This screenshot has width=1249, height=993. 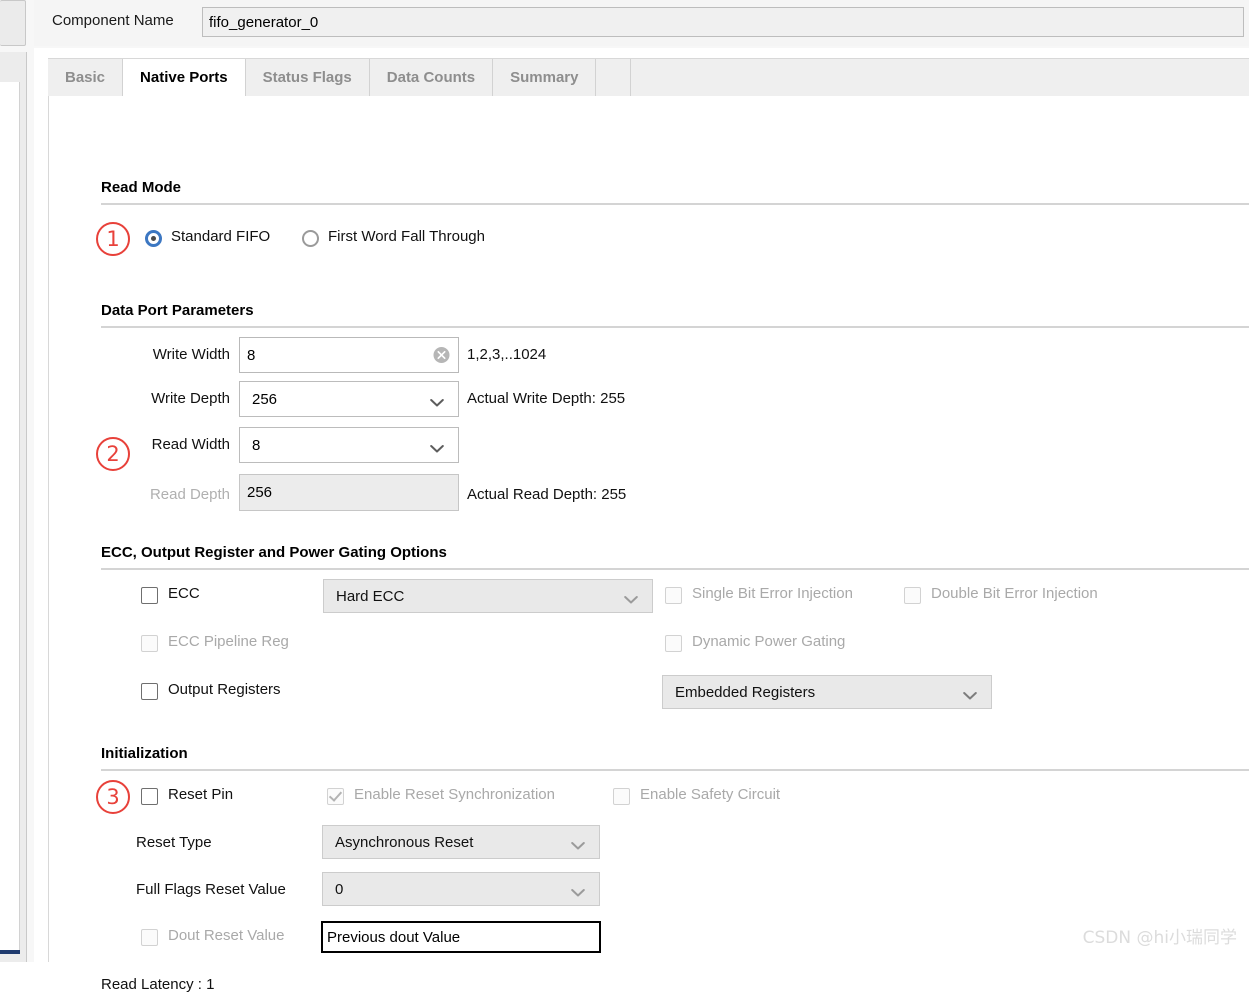 I want to click on label-dout-reset-value: Dout Reset Value, so click(x=226, y=935).